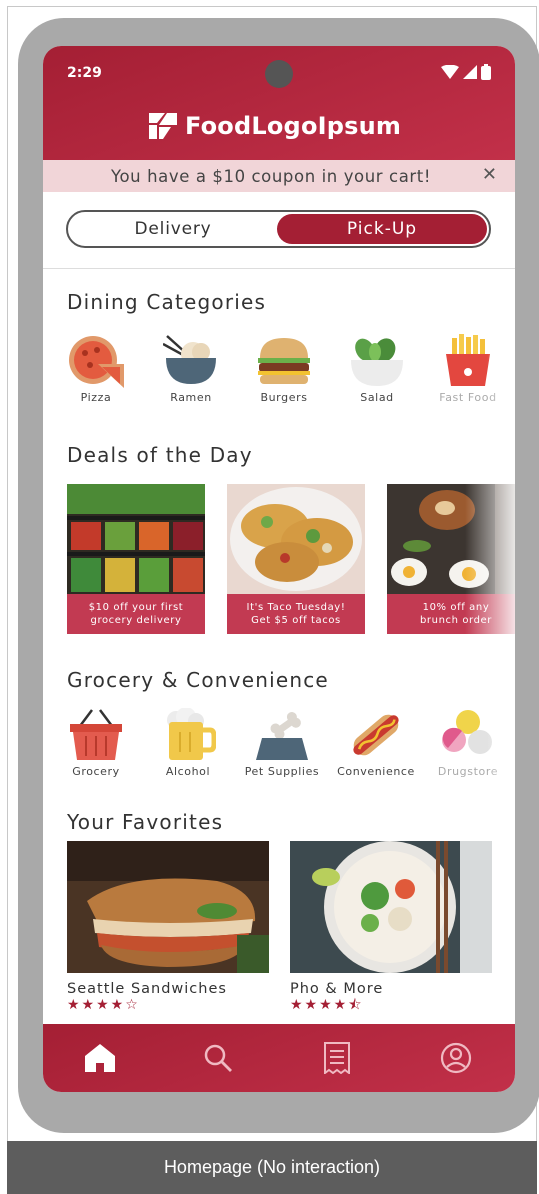 The image size is (539, 1194). I want to click on deal-image-tacos, so click(296, 539).